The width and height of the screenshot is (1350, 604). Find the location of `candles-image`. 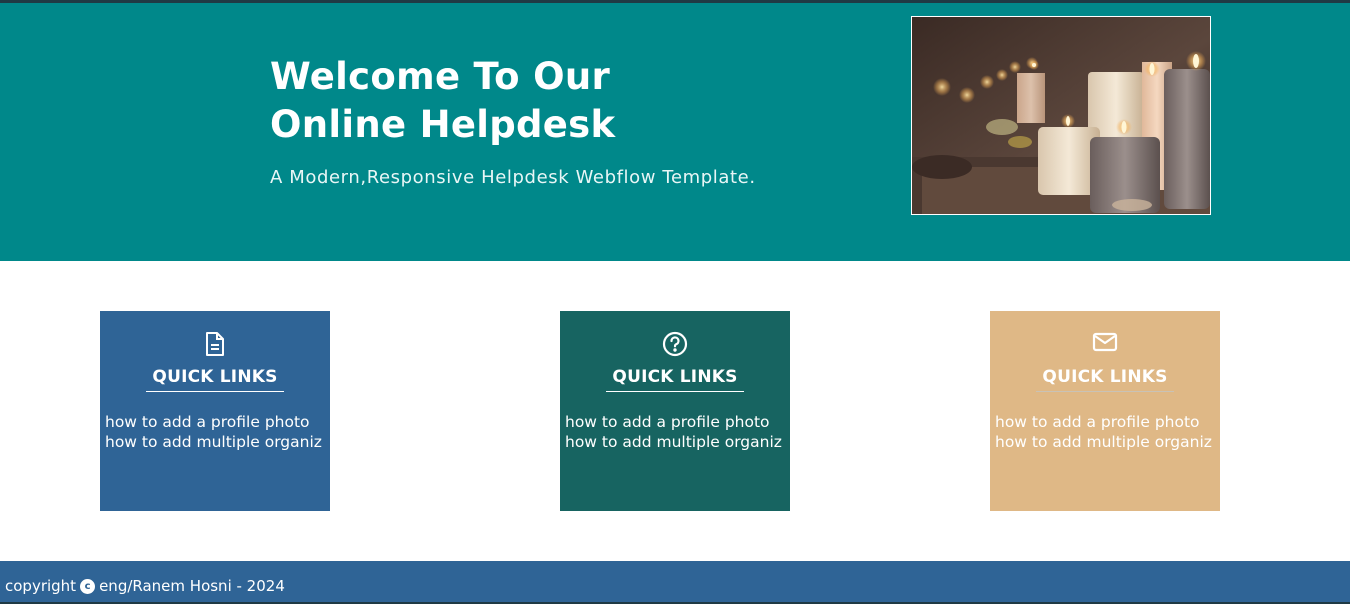

candles-image is located at coordinates (1061, 115).